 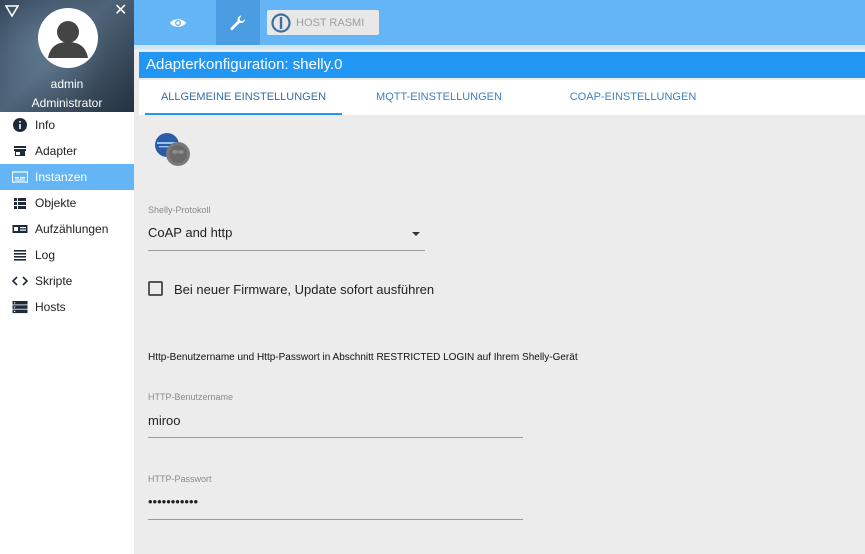 What do you see at coordinates (281, 22) in the screenshot?
I see `iobroker-logo-icon` at bounding box center [281, 22].